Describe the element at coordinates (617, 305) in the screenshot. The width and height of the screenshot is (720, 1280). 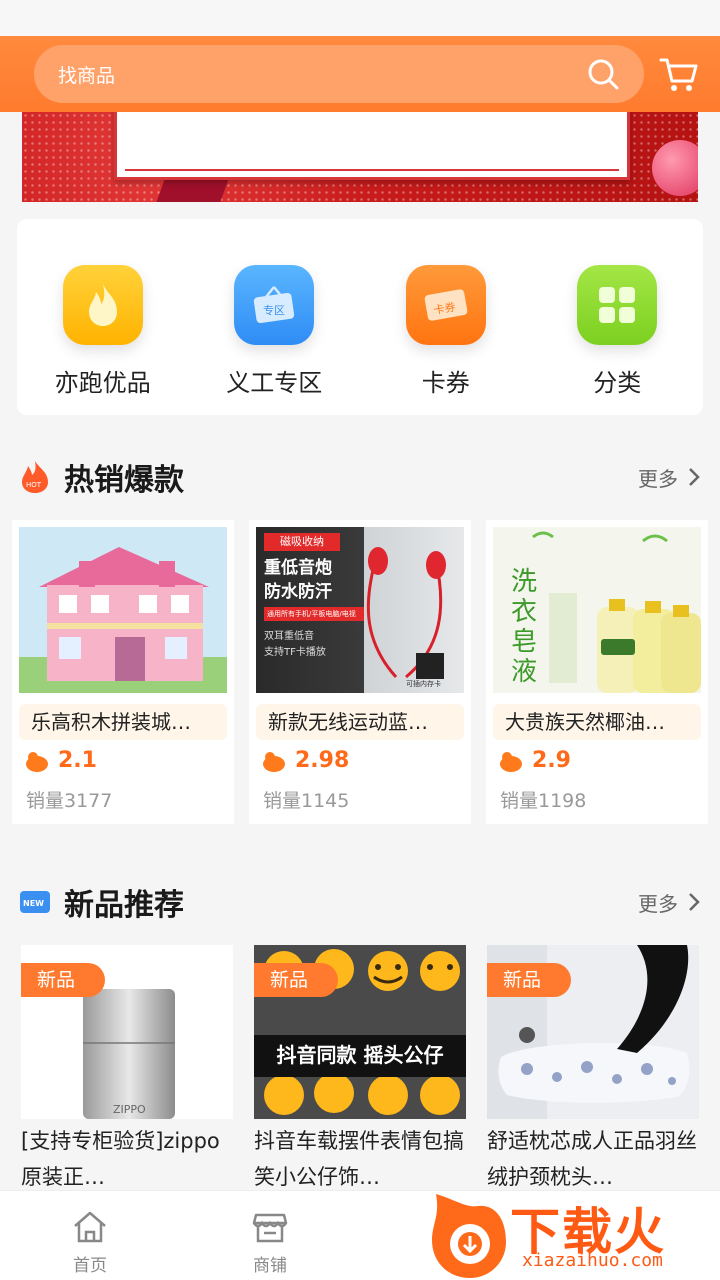
I see `category-grid-icon` at that location.